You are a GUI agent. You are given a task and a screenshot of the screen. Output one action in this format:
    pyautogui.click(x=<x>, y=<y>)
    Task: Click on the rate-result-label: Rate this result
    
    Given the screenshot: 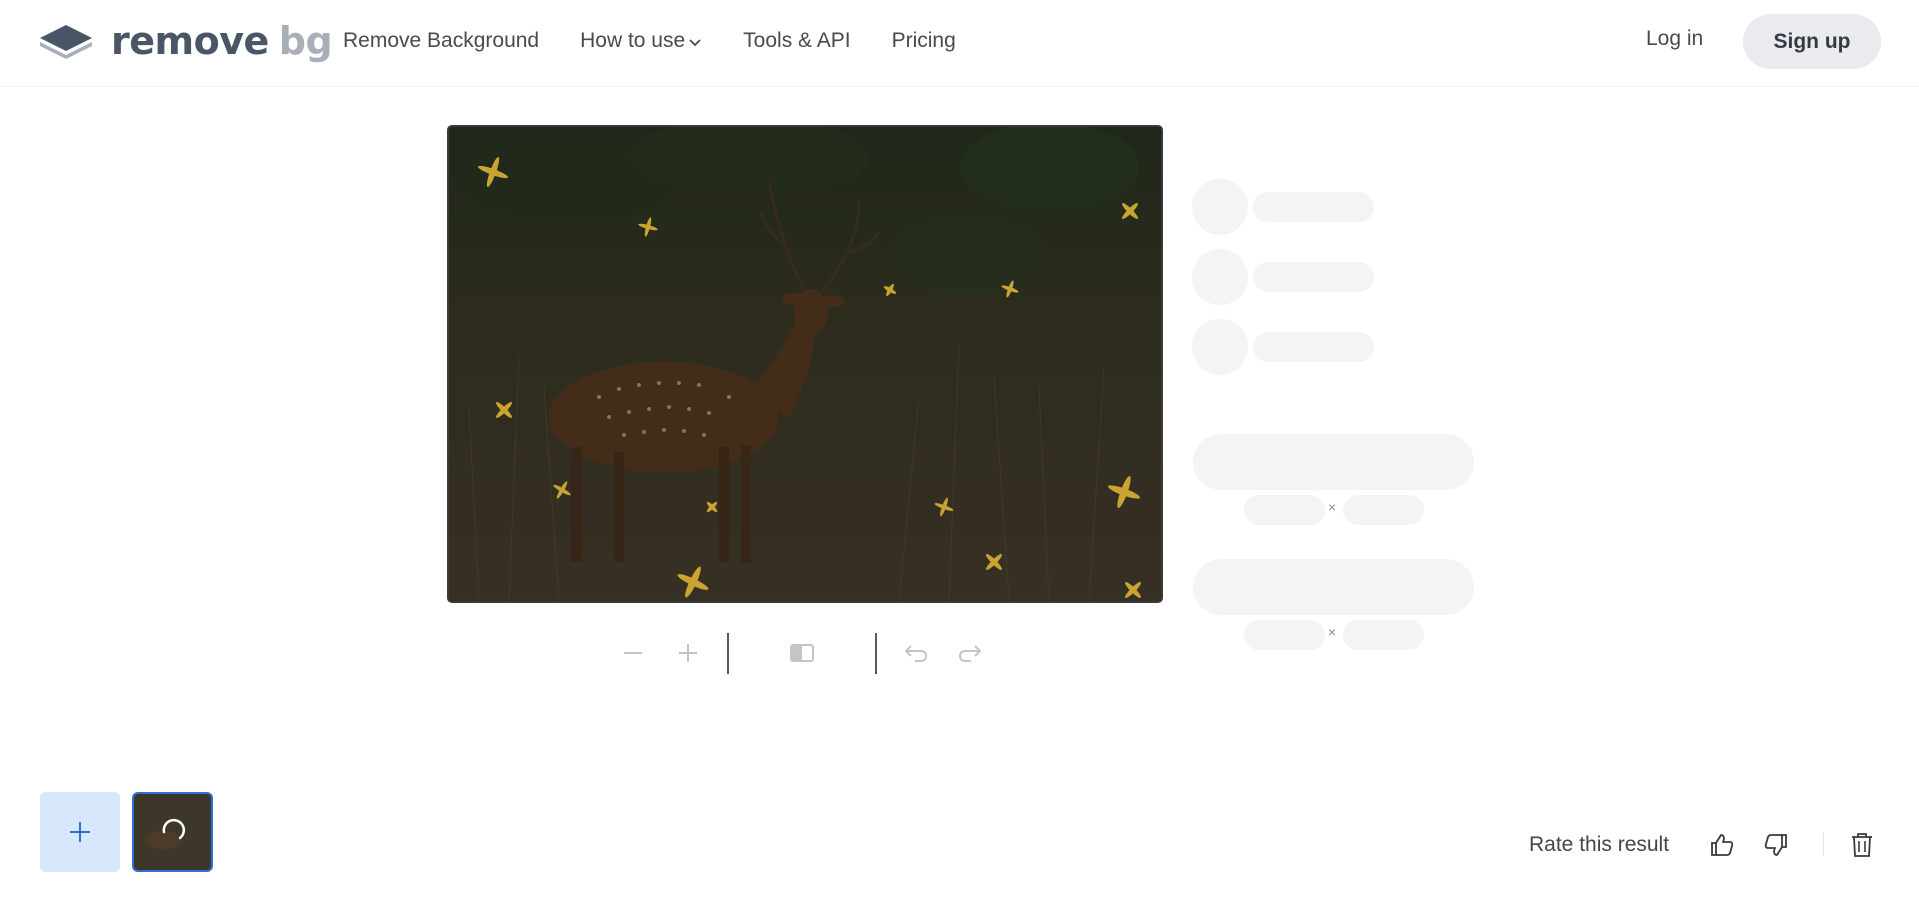 What is the action you would take?
    pyautogui.click(x=1599, y=844)
    